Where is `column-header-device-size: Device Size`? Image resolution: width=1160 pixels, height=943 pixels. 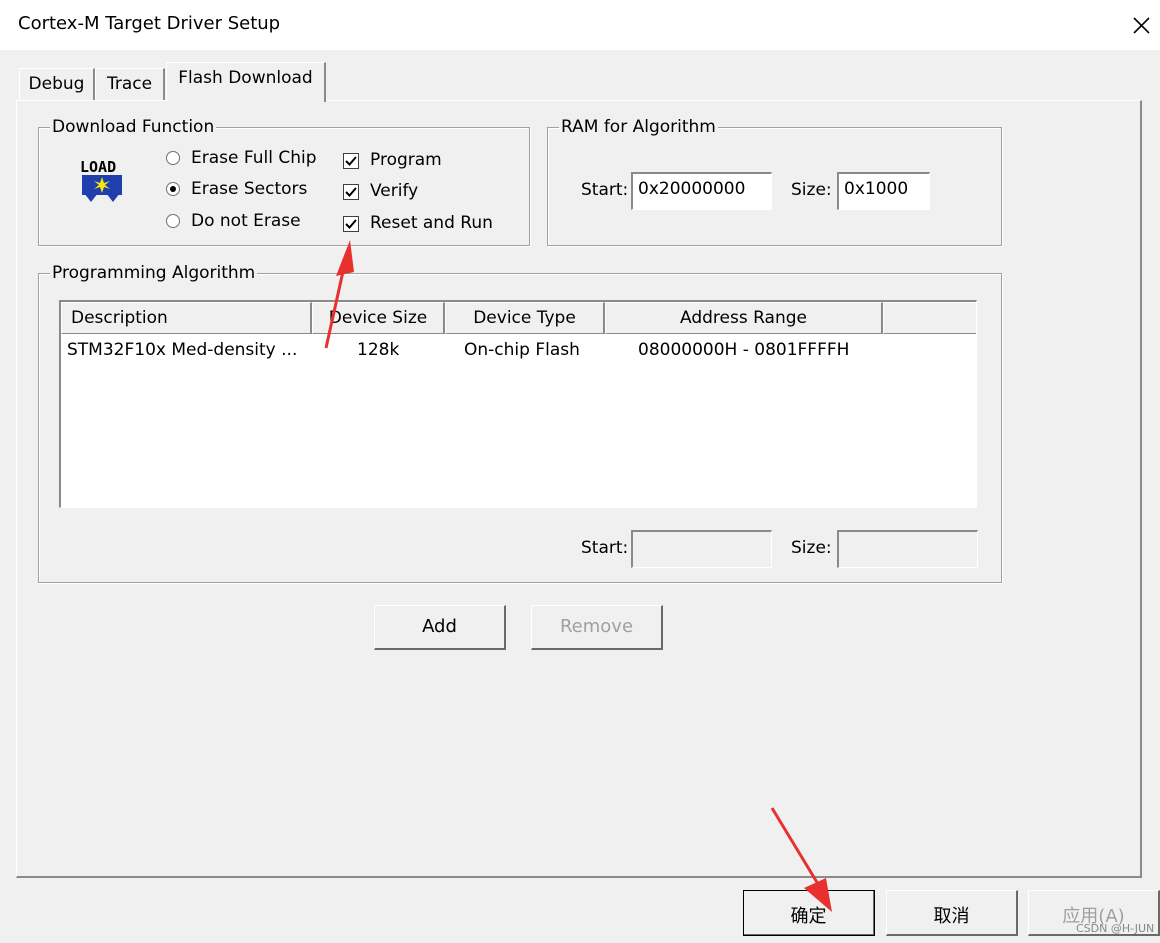 column-header-device-size: Device Size is located at coordinates (378, 318).